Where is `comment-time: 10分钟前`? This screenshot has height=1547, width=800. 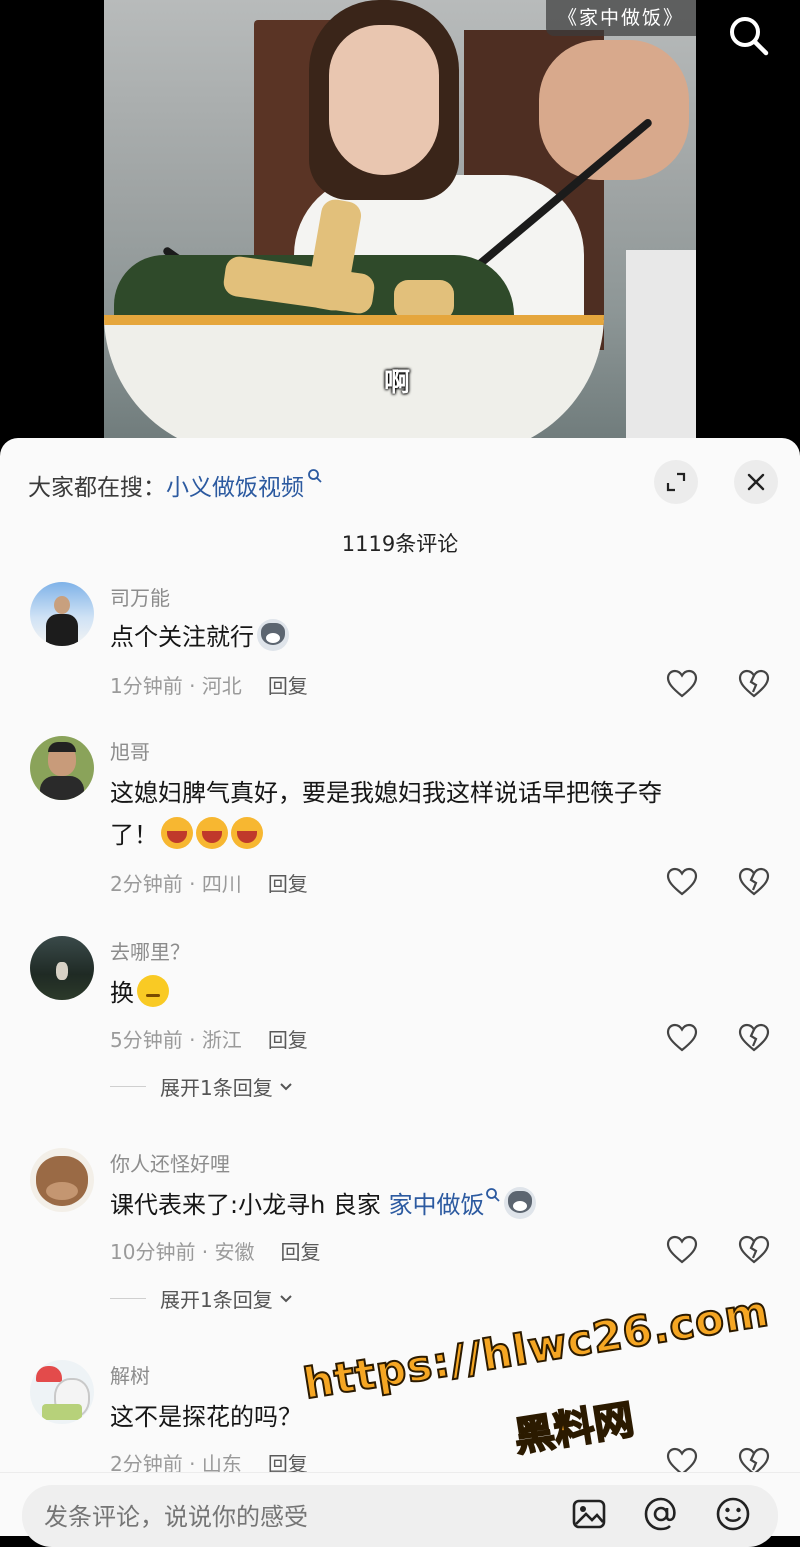 comment-time: 10分钟前 is located at coordinates (153, 1252).